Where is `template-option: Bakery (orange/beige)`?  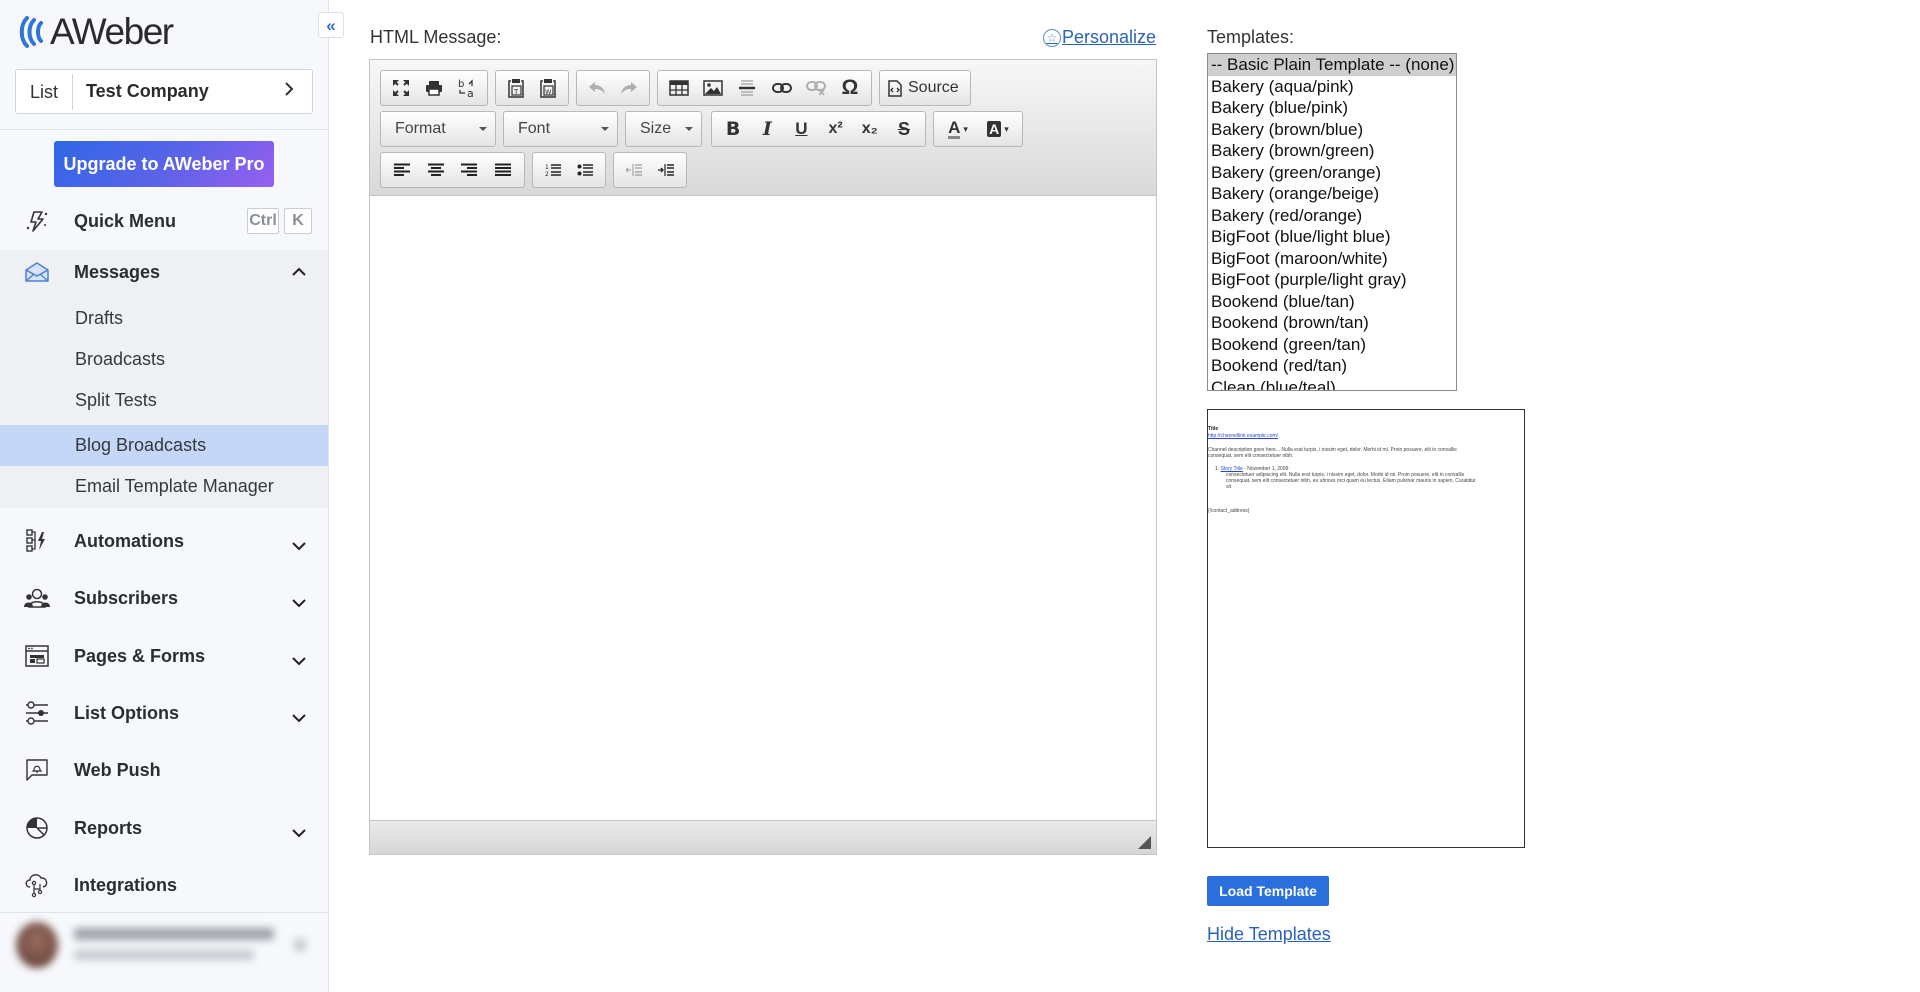 template-option: Bakery (orange/beige) is located at coordinates (1332, 194).